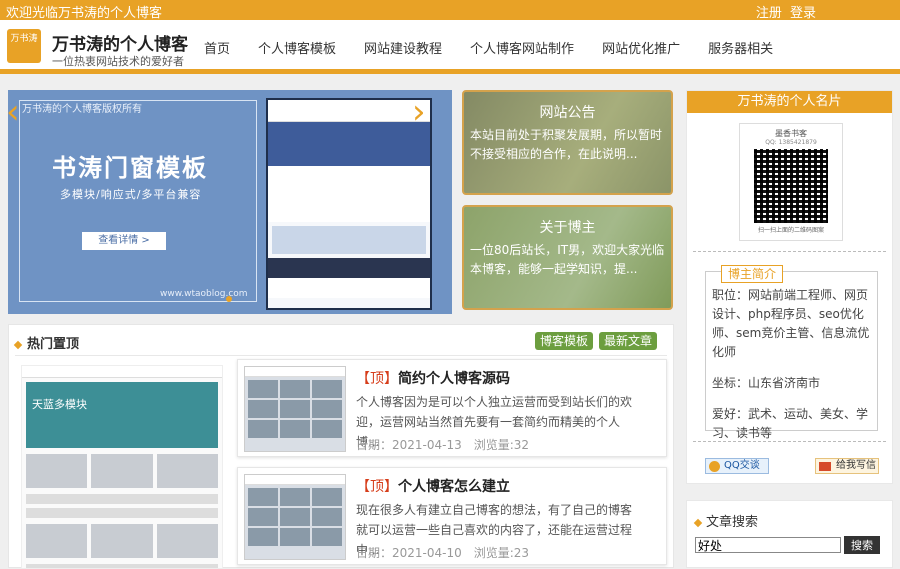 The height and width of the screenshot is (569, 900). What do you see at coordinates (419, 112) in the screenshot?
I see `slider-next-icon: ›` at bounding box center [419, 112].